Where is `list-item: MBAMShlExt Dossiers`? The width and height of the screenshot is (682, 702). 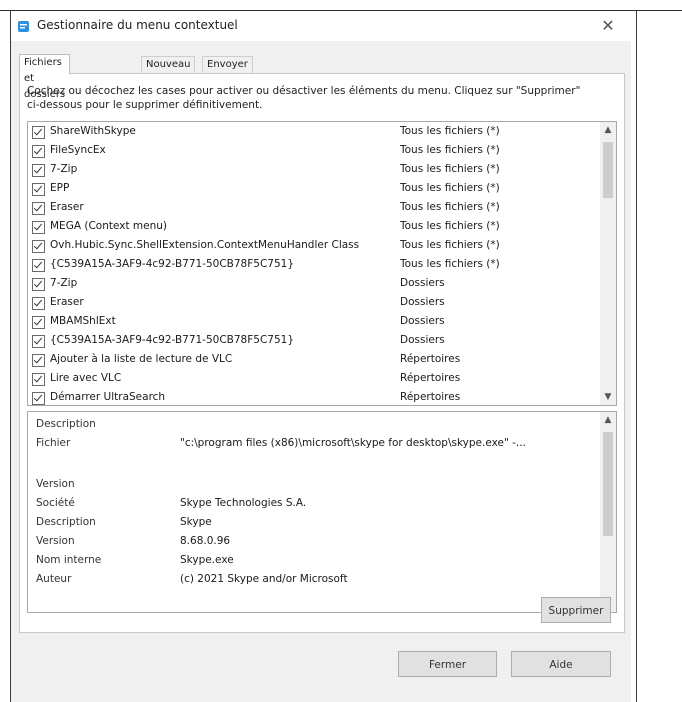 list-item: MBAMShlExt Dossiers is located at coordinates (313, 322).